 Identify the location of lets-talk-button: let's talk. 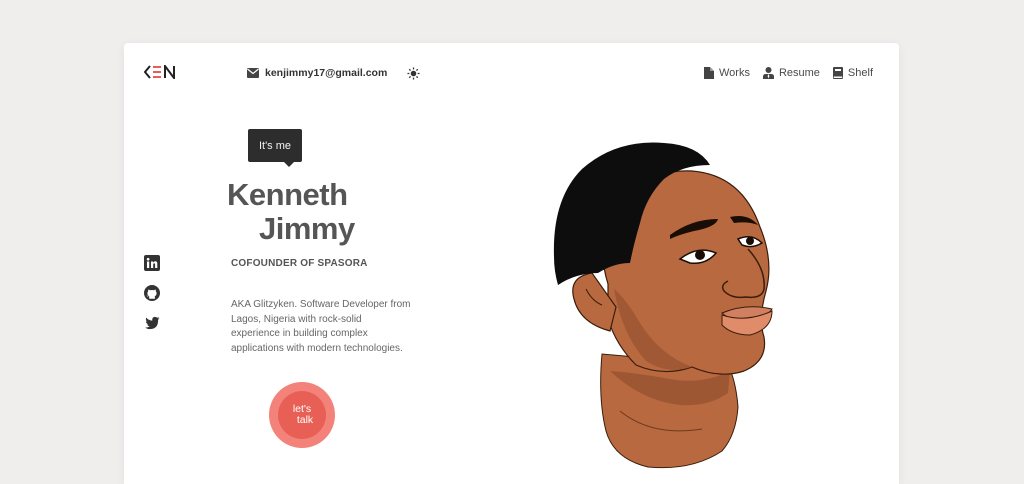
(302, 415).